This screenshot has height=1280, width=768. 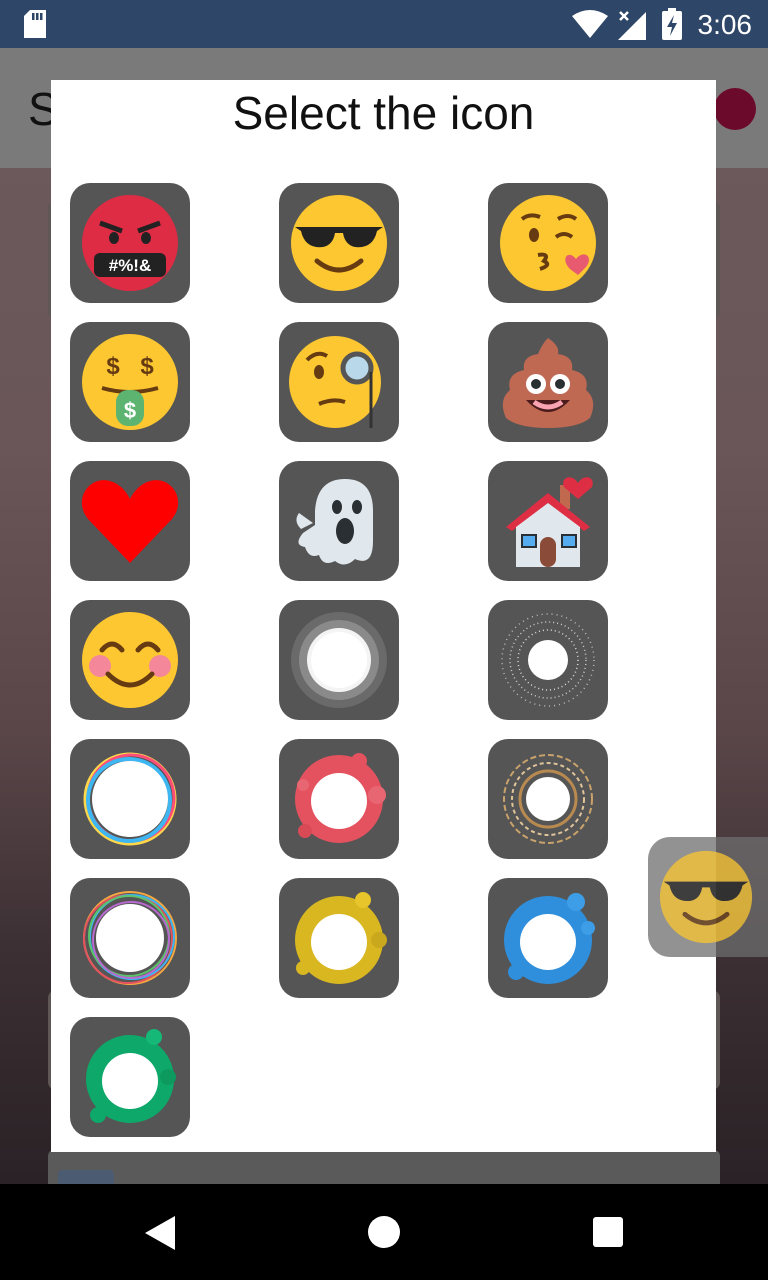 I want to click on icon-option-kissing-face, so click(x=548, y=243).